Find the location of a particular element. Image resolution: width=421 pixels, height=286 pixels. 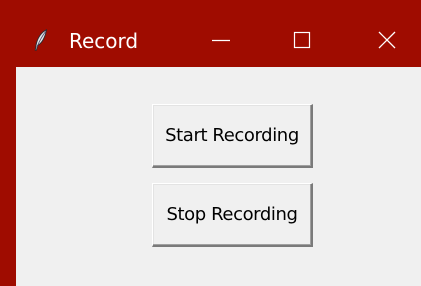

maximize-button is located at coordinates (302, 40).